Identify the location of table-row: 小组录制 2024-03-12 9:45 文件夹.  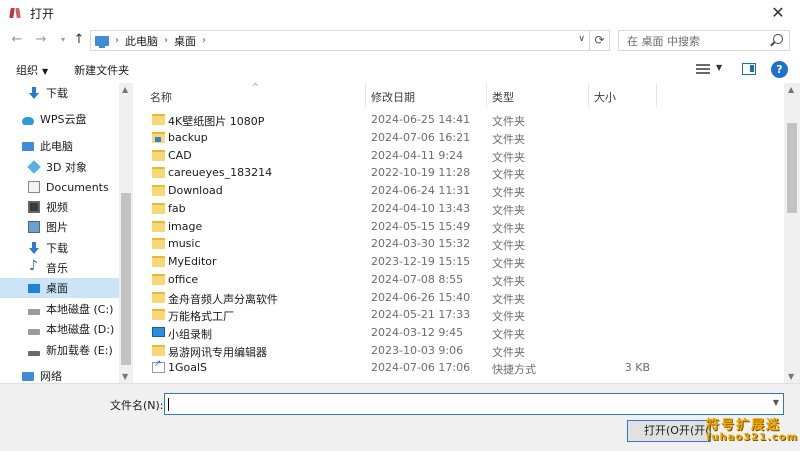
(459, 333).